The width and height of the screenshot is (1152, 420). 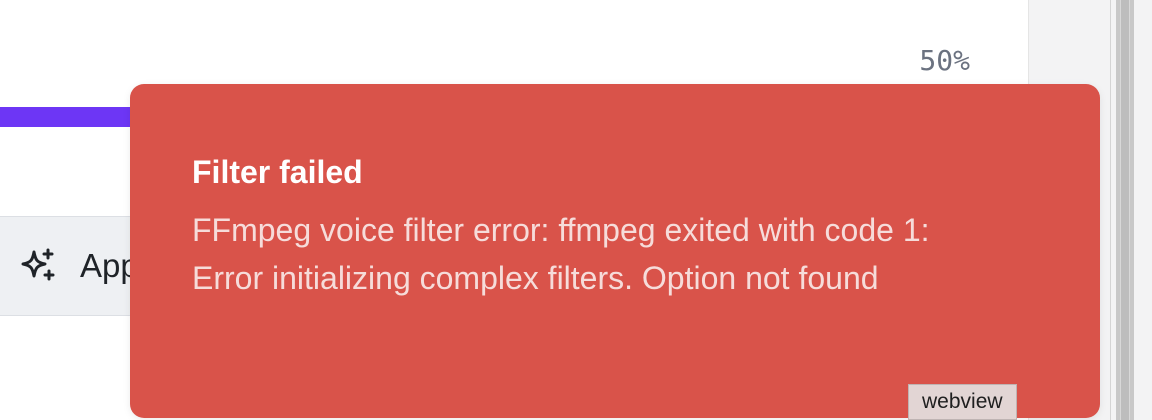 I want to click on webview-label: webview, so click(x=962, y=402).